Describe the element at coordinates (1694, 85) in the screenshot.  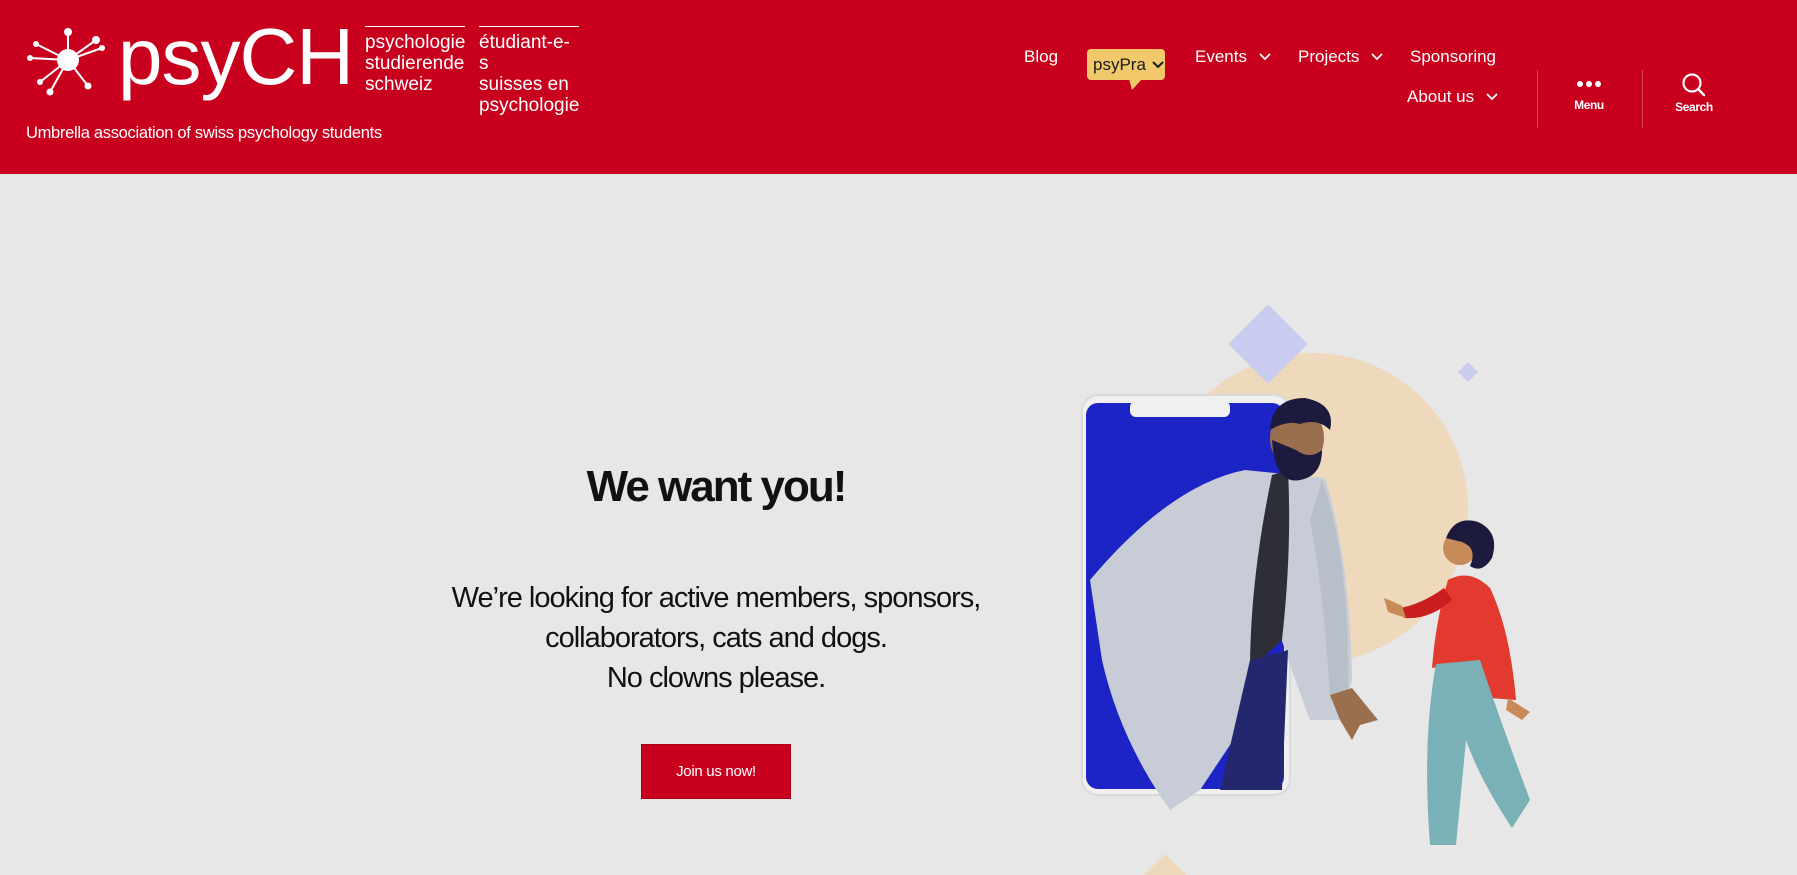
I see `search-icon` at that location.